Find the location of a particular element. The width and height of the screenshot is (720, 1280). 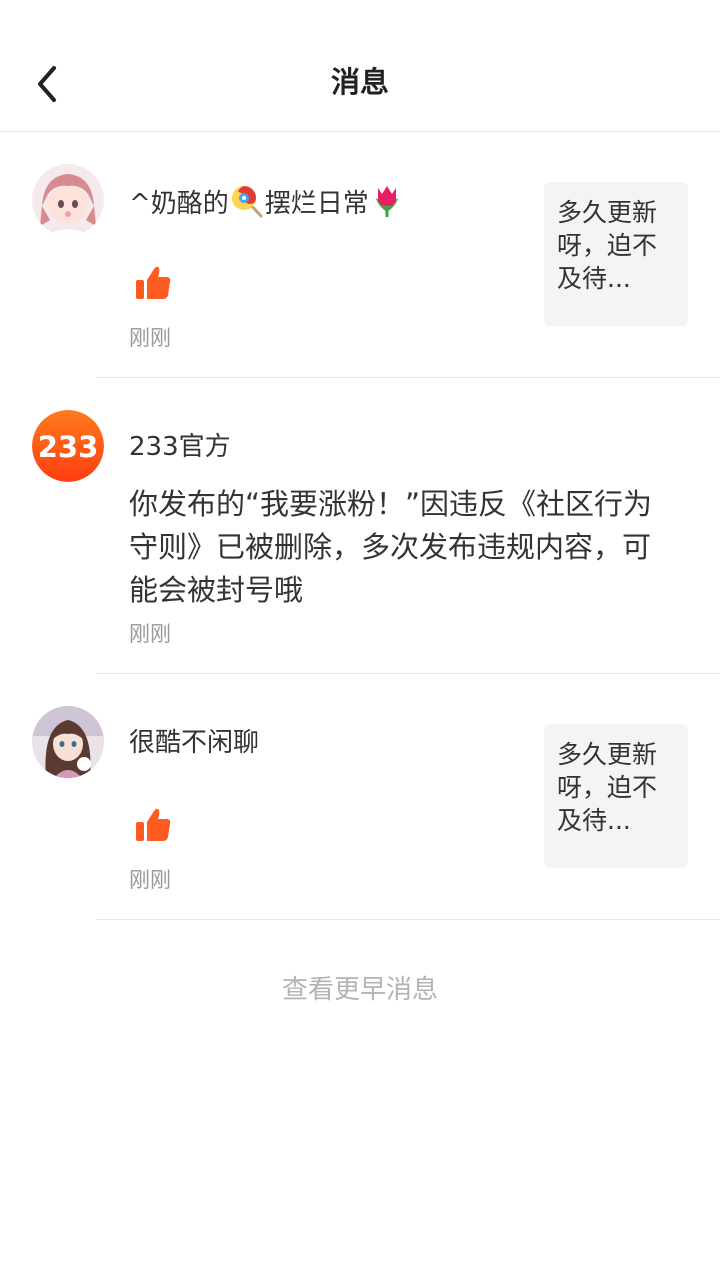

sender-name: 233官方 is located at coordinates (180, 447).